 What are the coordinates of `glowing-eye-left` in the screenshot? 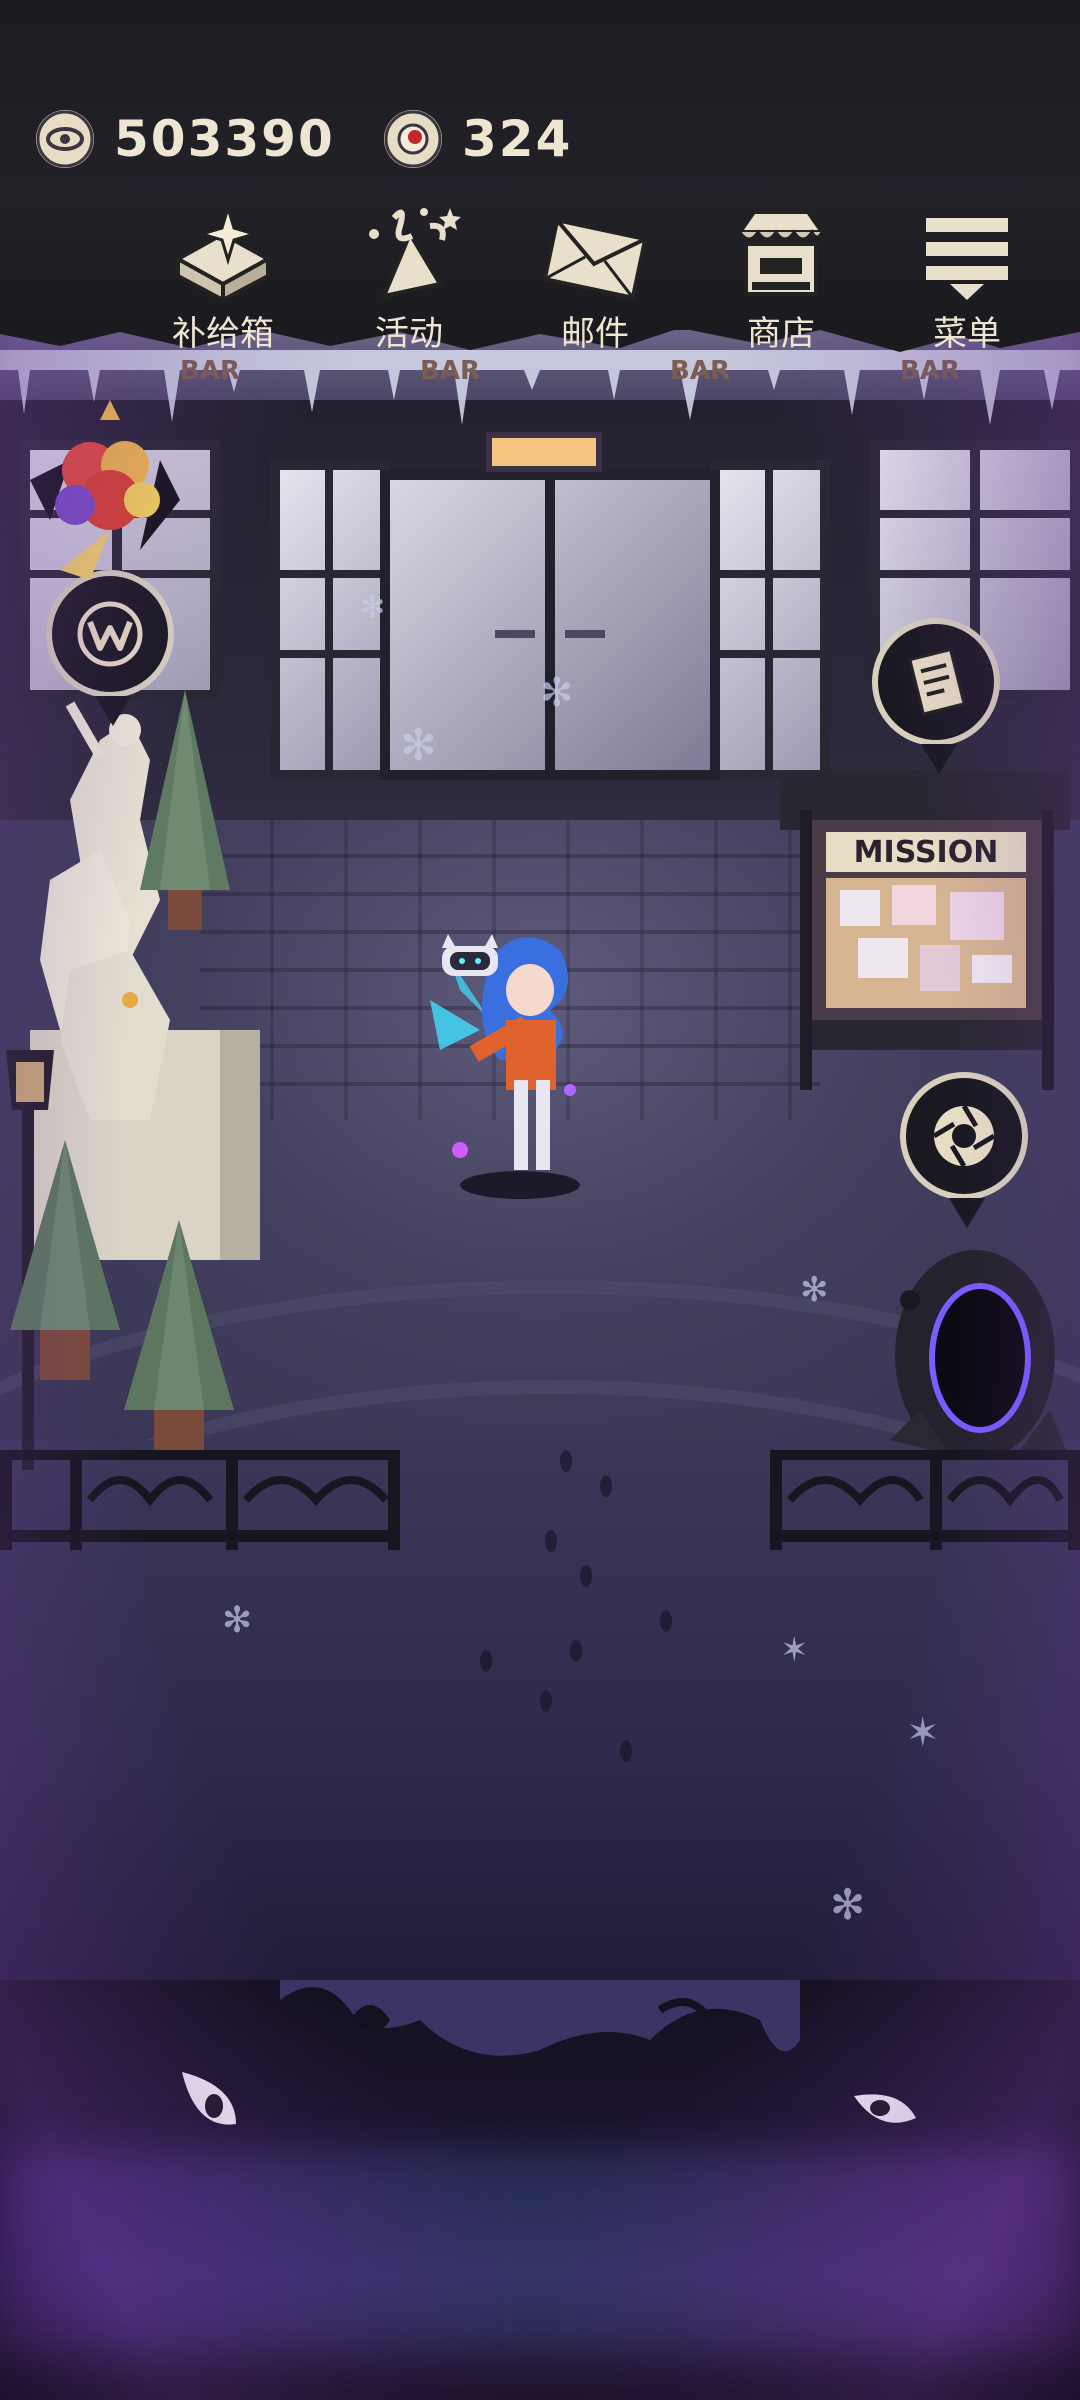 It's located at (209, 2098).